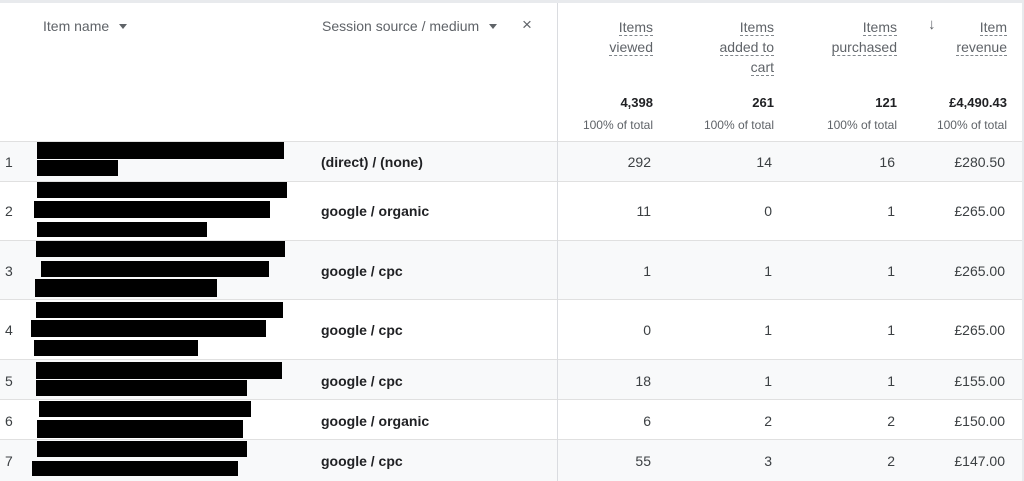  What do you see at coordinates (76, 26) in the screenshot?
I see `dimension-header-item-name-label: Item name` at bounding box center [76, 26].